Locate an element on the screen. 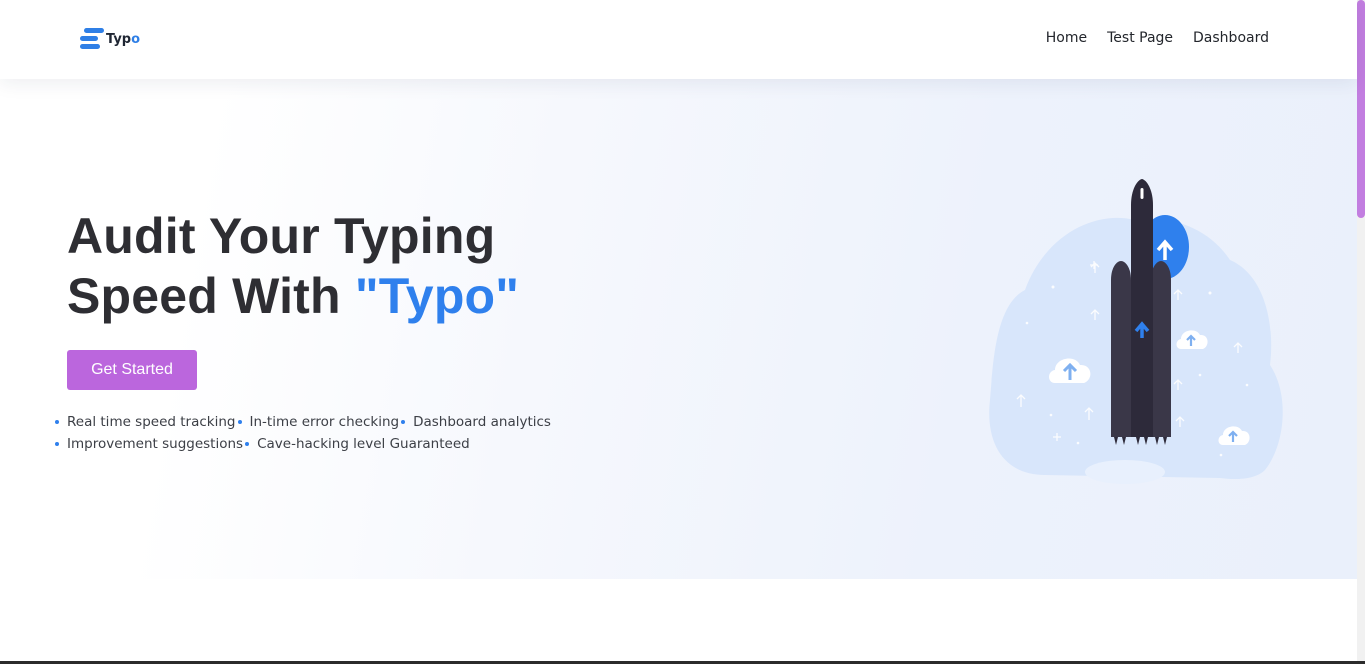 This screenshot has width=1365, height=664. nav-link-dashboard: Dashboard is located at coordinates (1231, 38).